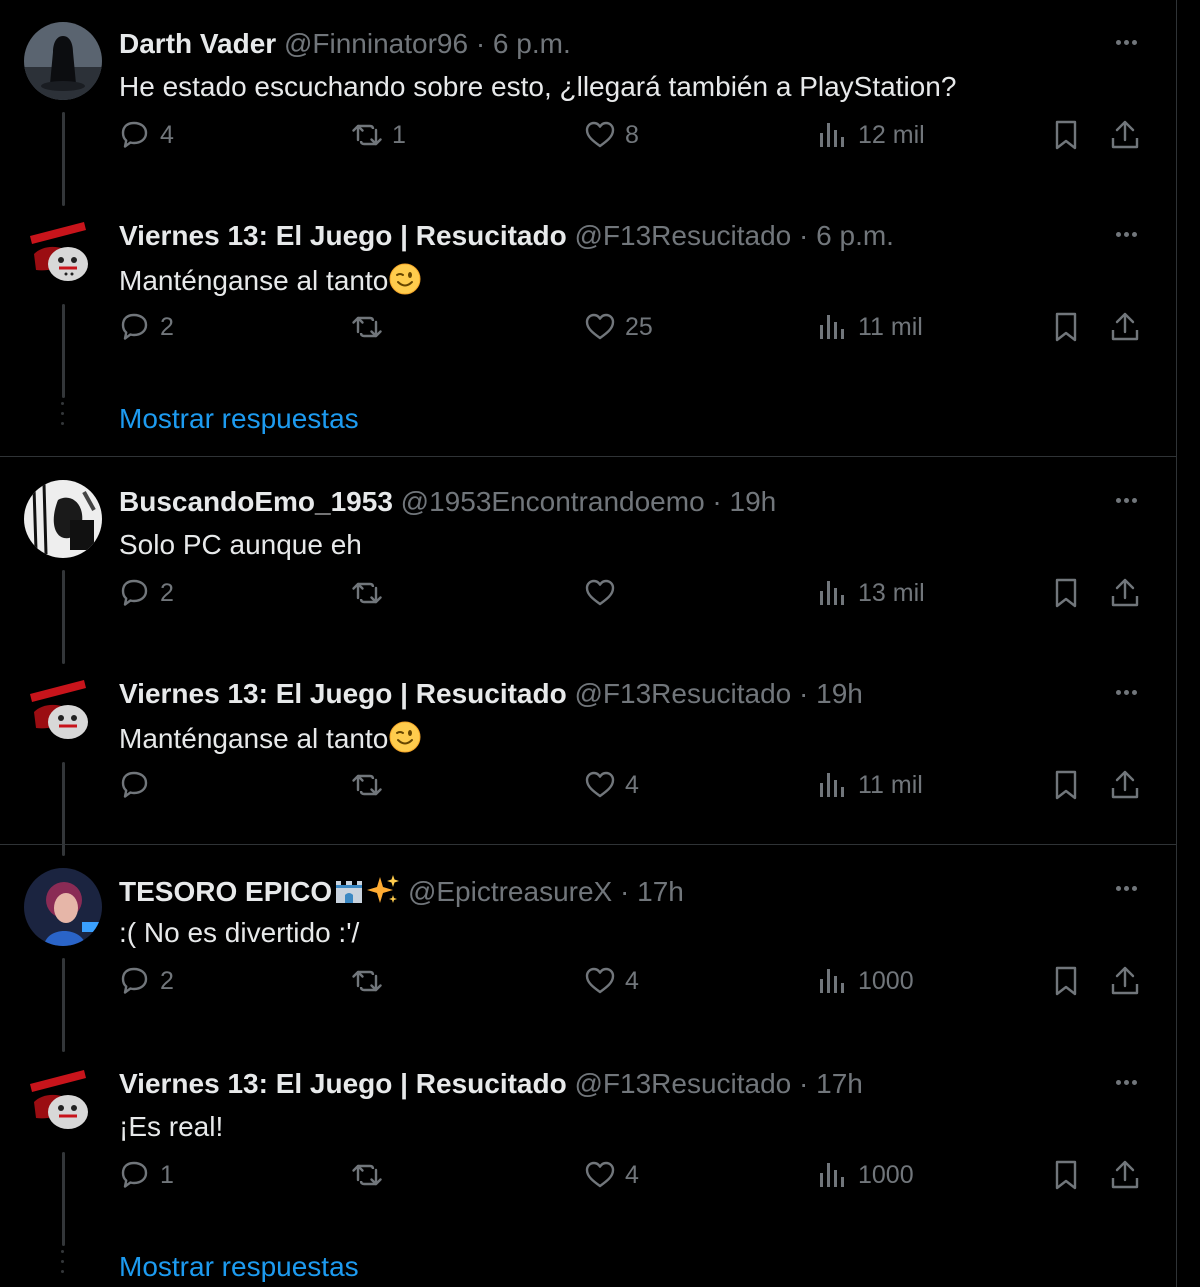  I want to click on views-button: 12 mil, so click(870, 135).